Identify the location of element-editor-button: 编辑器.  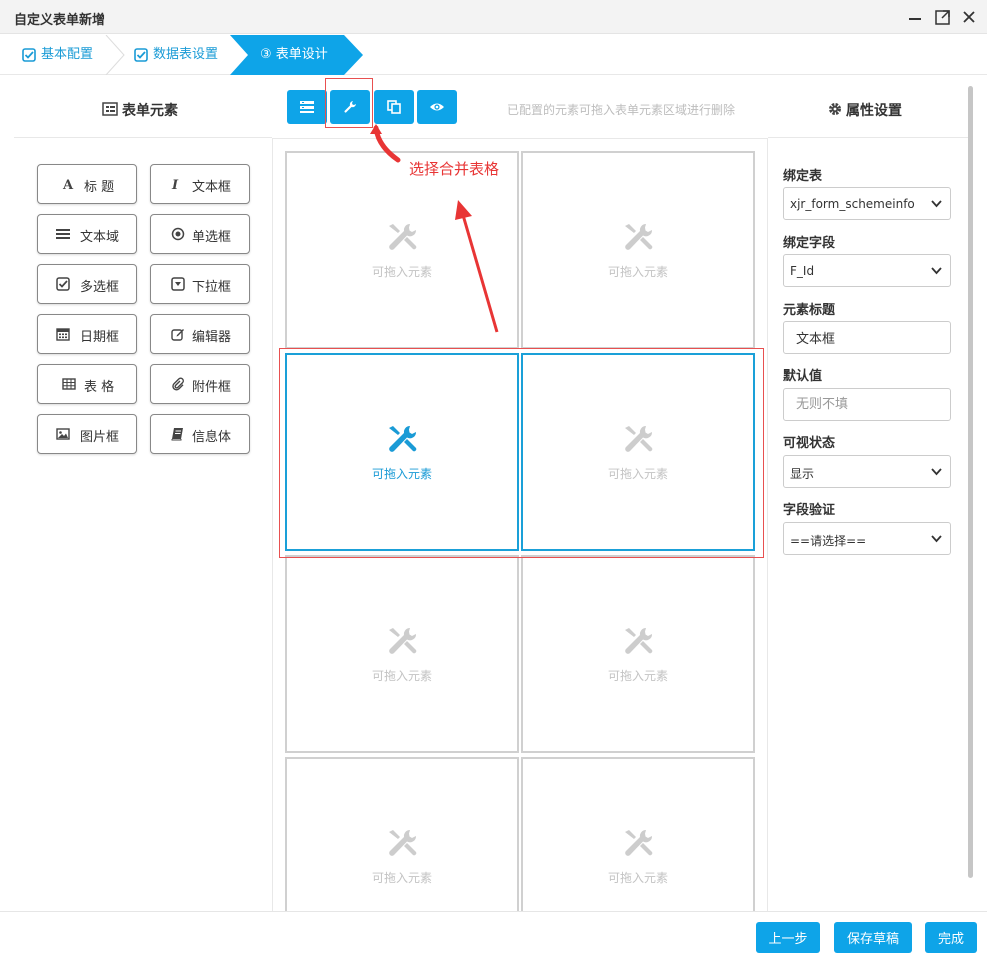
(200, 334).